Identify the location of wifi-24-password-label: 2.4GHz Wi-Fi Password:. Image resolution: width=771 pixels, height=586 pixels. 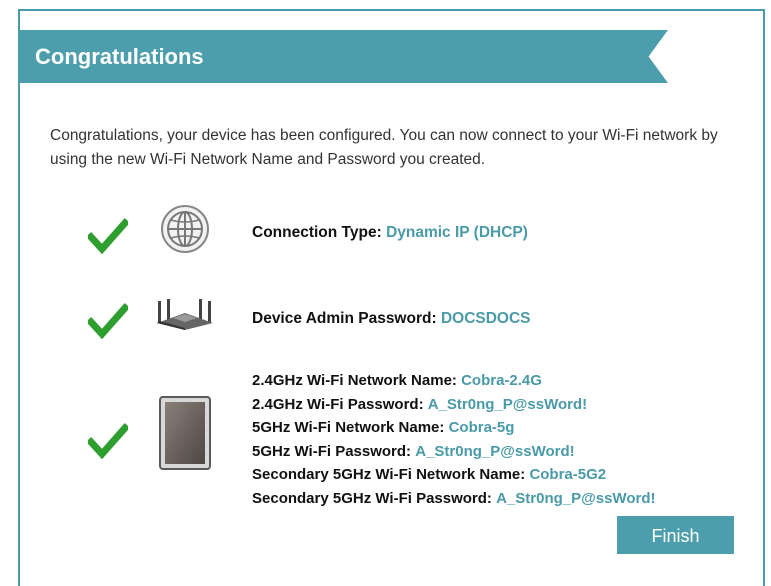
(338, 404).